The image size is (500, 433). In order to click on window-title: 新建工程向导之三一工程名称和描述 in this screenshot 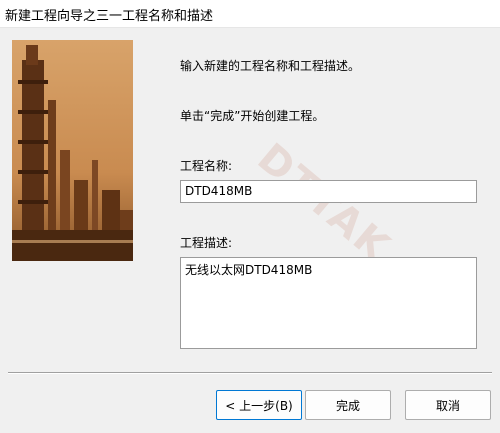, I will do `click(109, 16)`.